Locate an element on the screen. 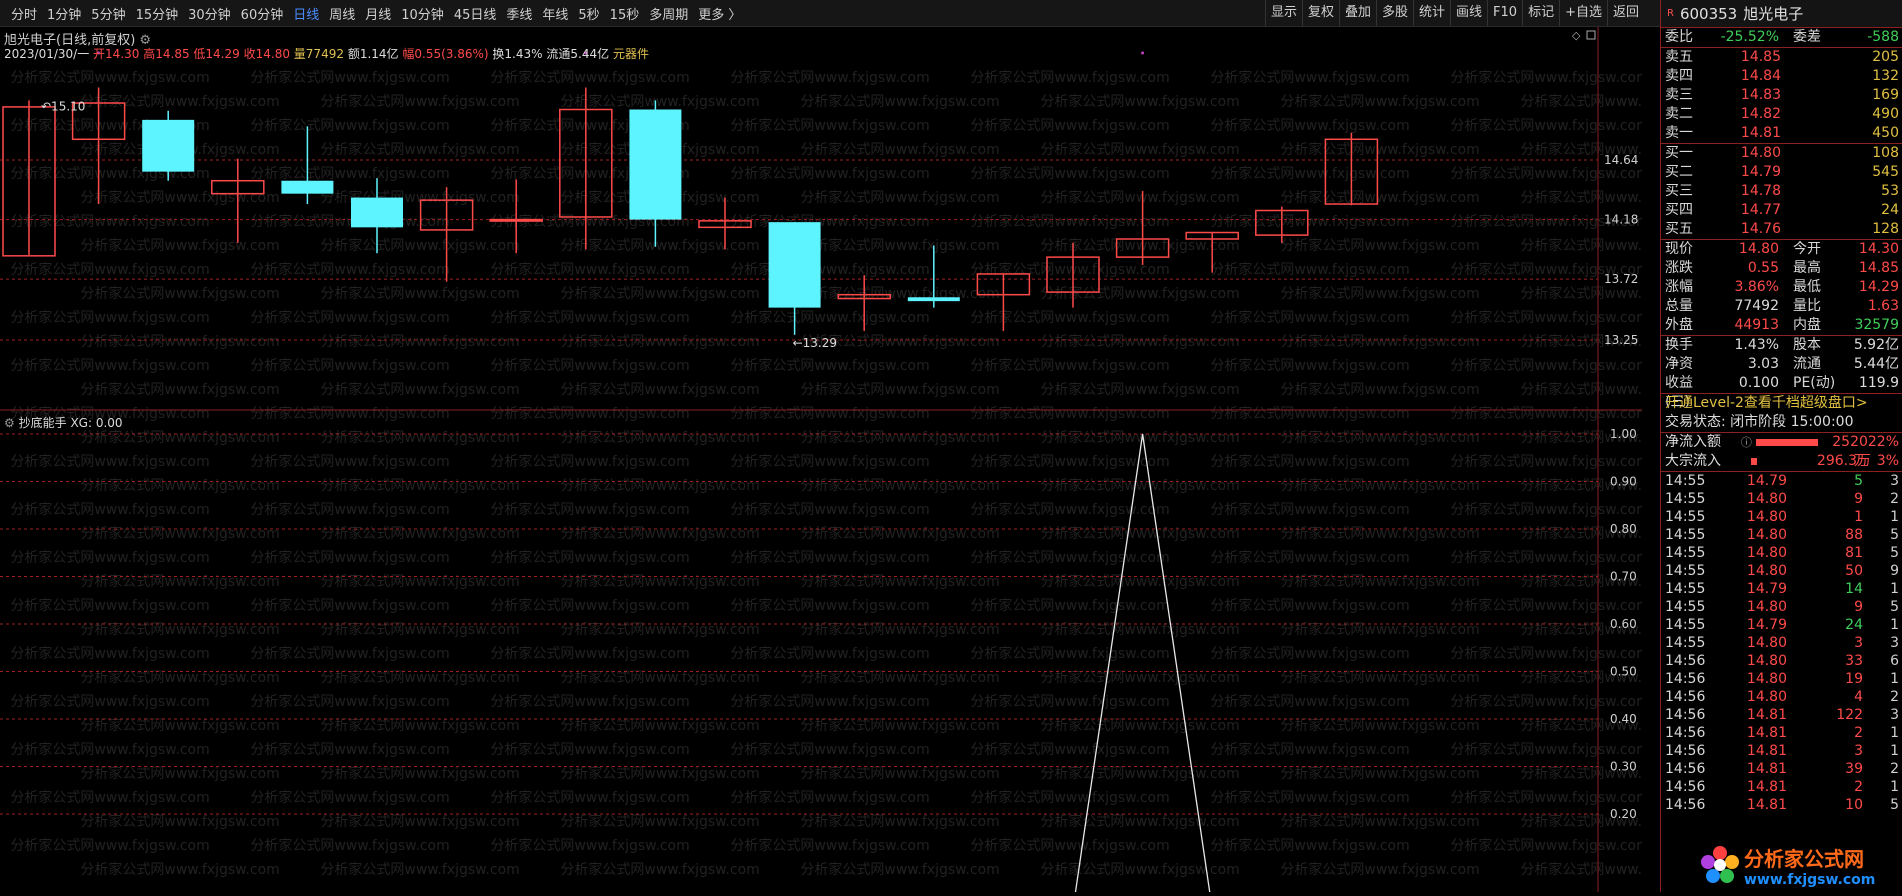 The width and height of the screenshot is (1902, 896). period-tab: 15分钟 is located at coordinates (157, 13).